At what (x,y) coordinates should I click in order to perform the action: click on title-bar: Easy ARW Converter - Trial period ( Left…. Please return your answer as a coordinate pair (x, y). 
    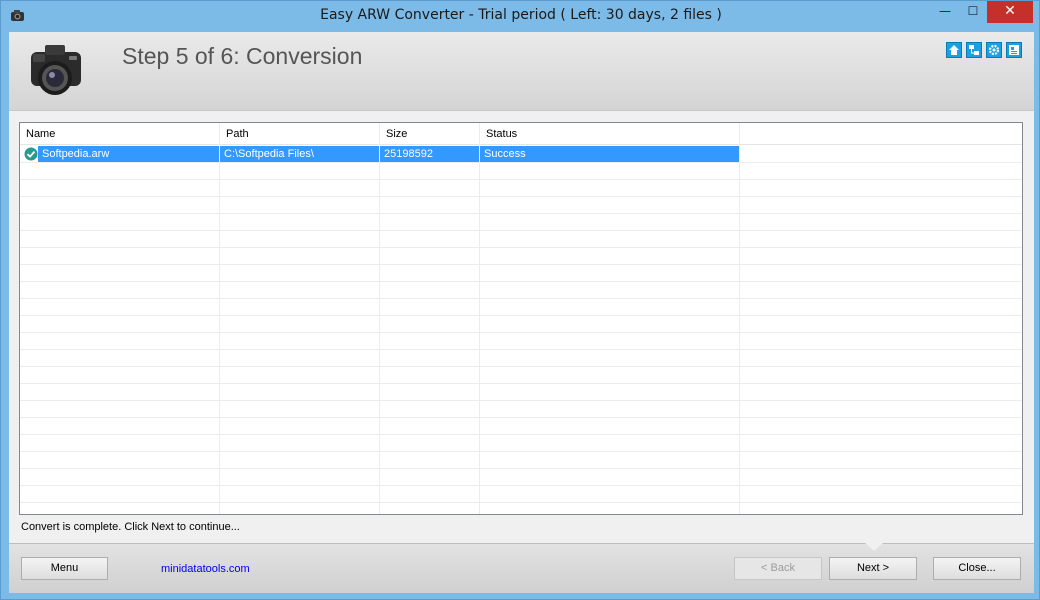
    Looking at the image, I should click on (520, 17).